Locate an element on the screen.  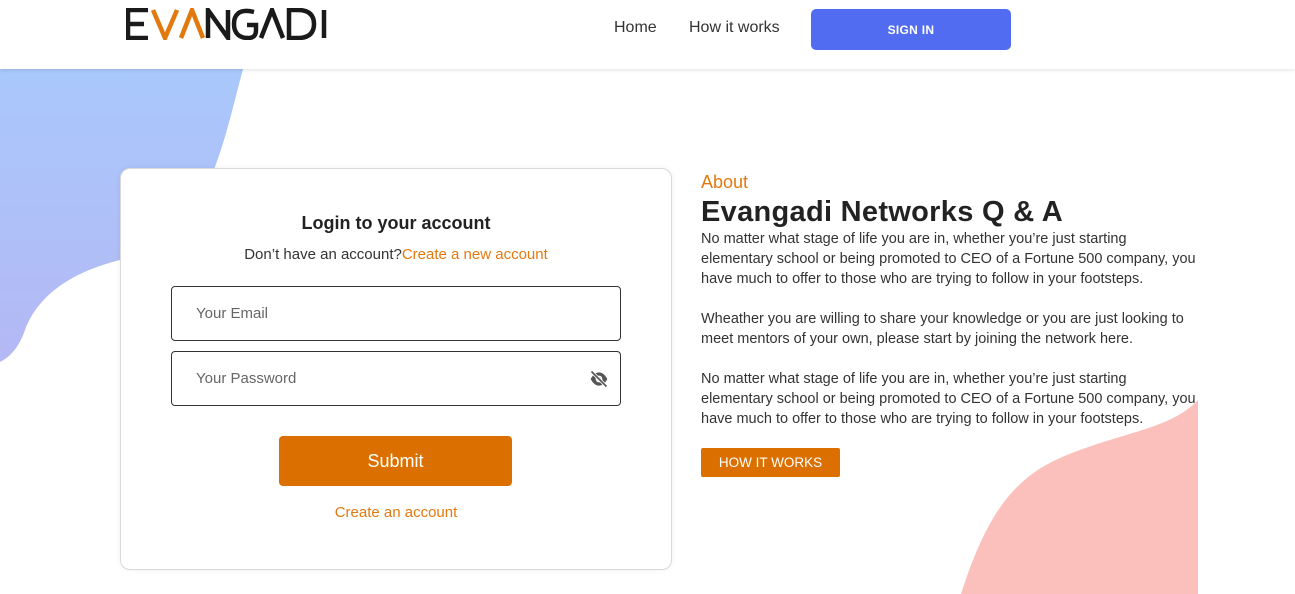
top-navbar: Home How it works SIGN IN is located at coordinates (647, 34).